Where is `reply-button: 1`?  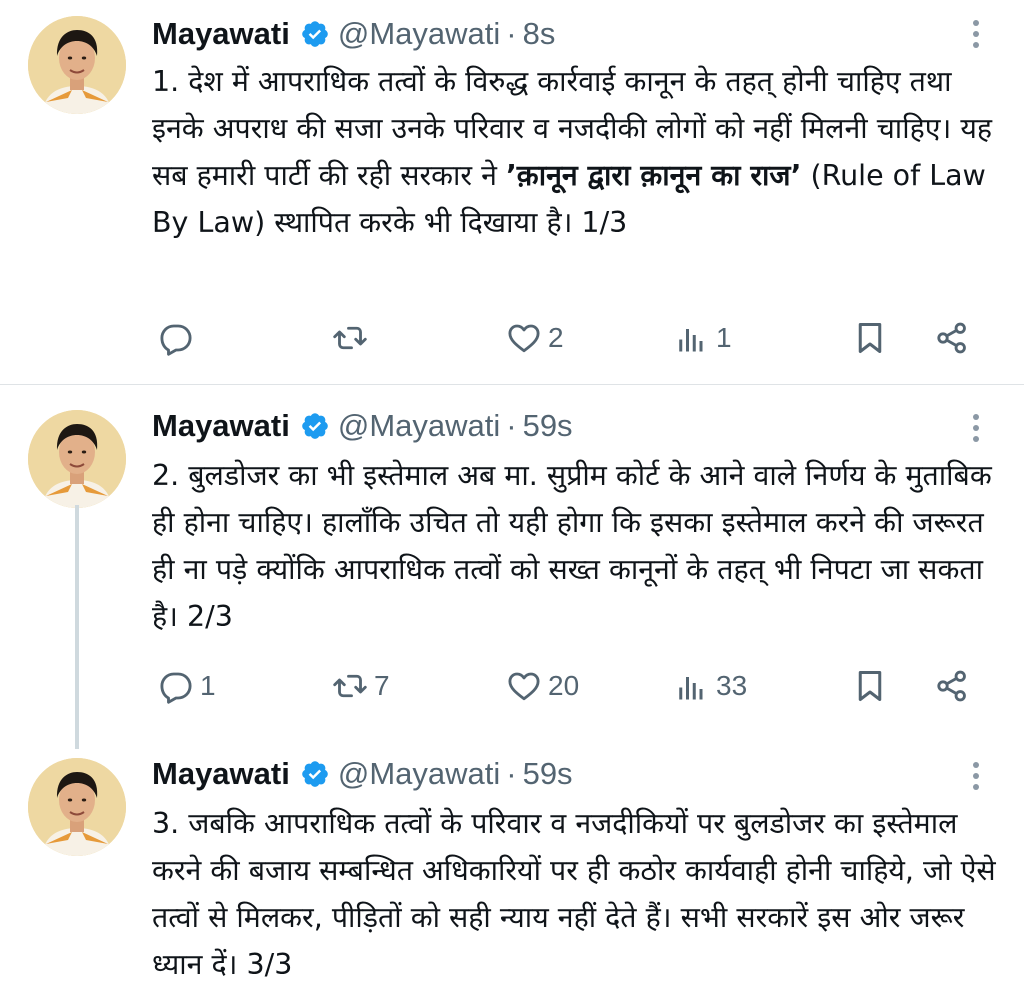 reply-button: 1 is located at coordinates (187, 686).